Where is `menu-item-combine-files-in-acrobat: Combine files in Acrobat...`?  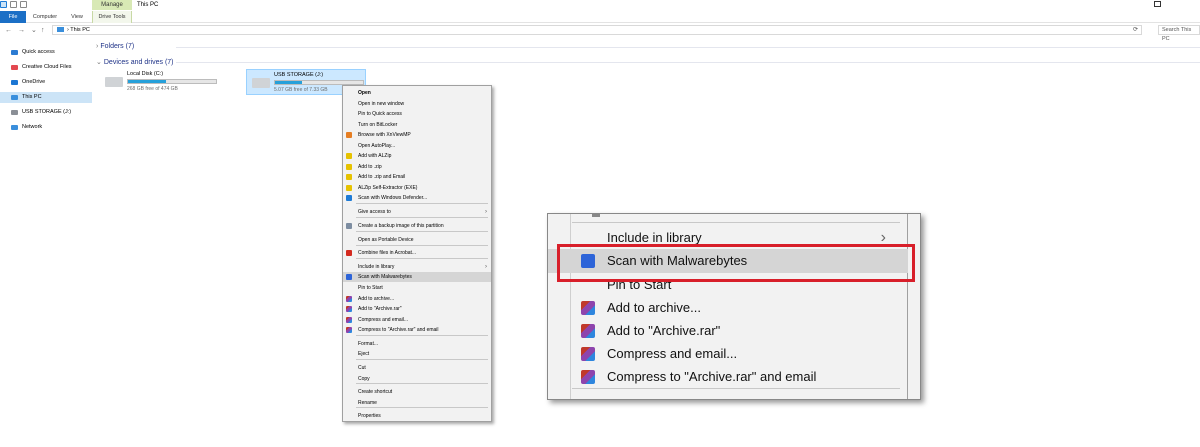
menu-item-combine-files-in-acrobat: Combine files in Acrobat... is located at coordinates (417, 253).